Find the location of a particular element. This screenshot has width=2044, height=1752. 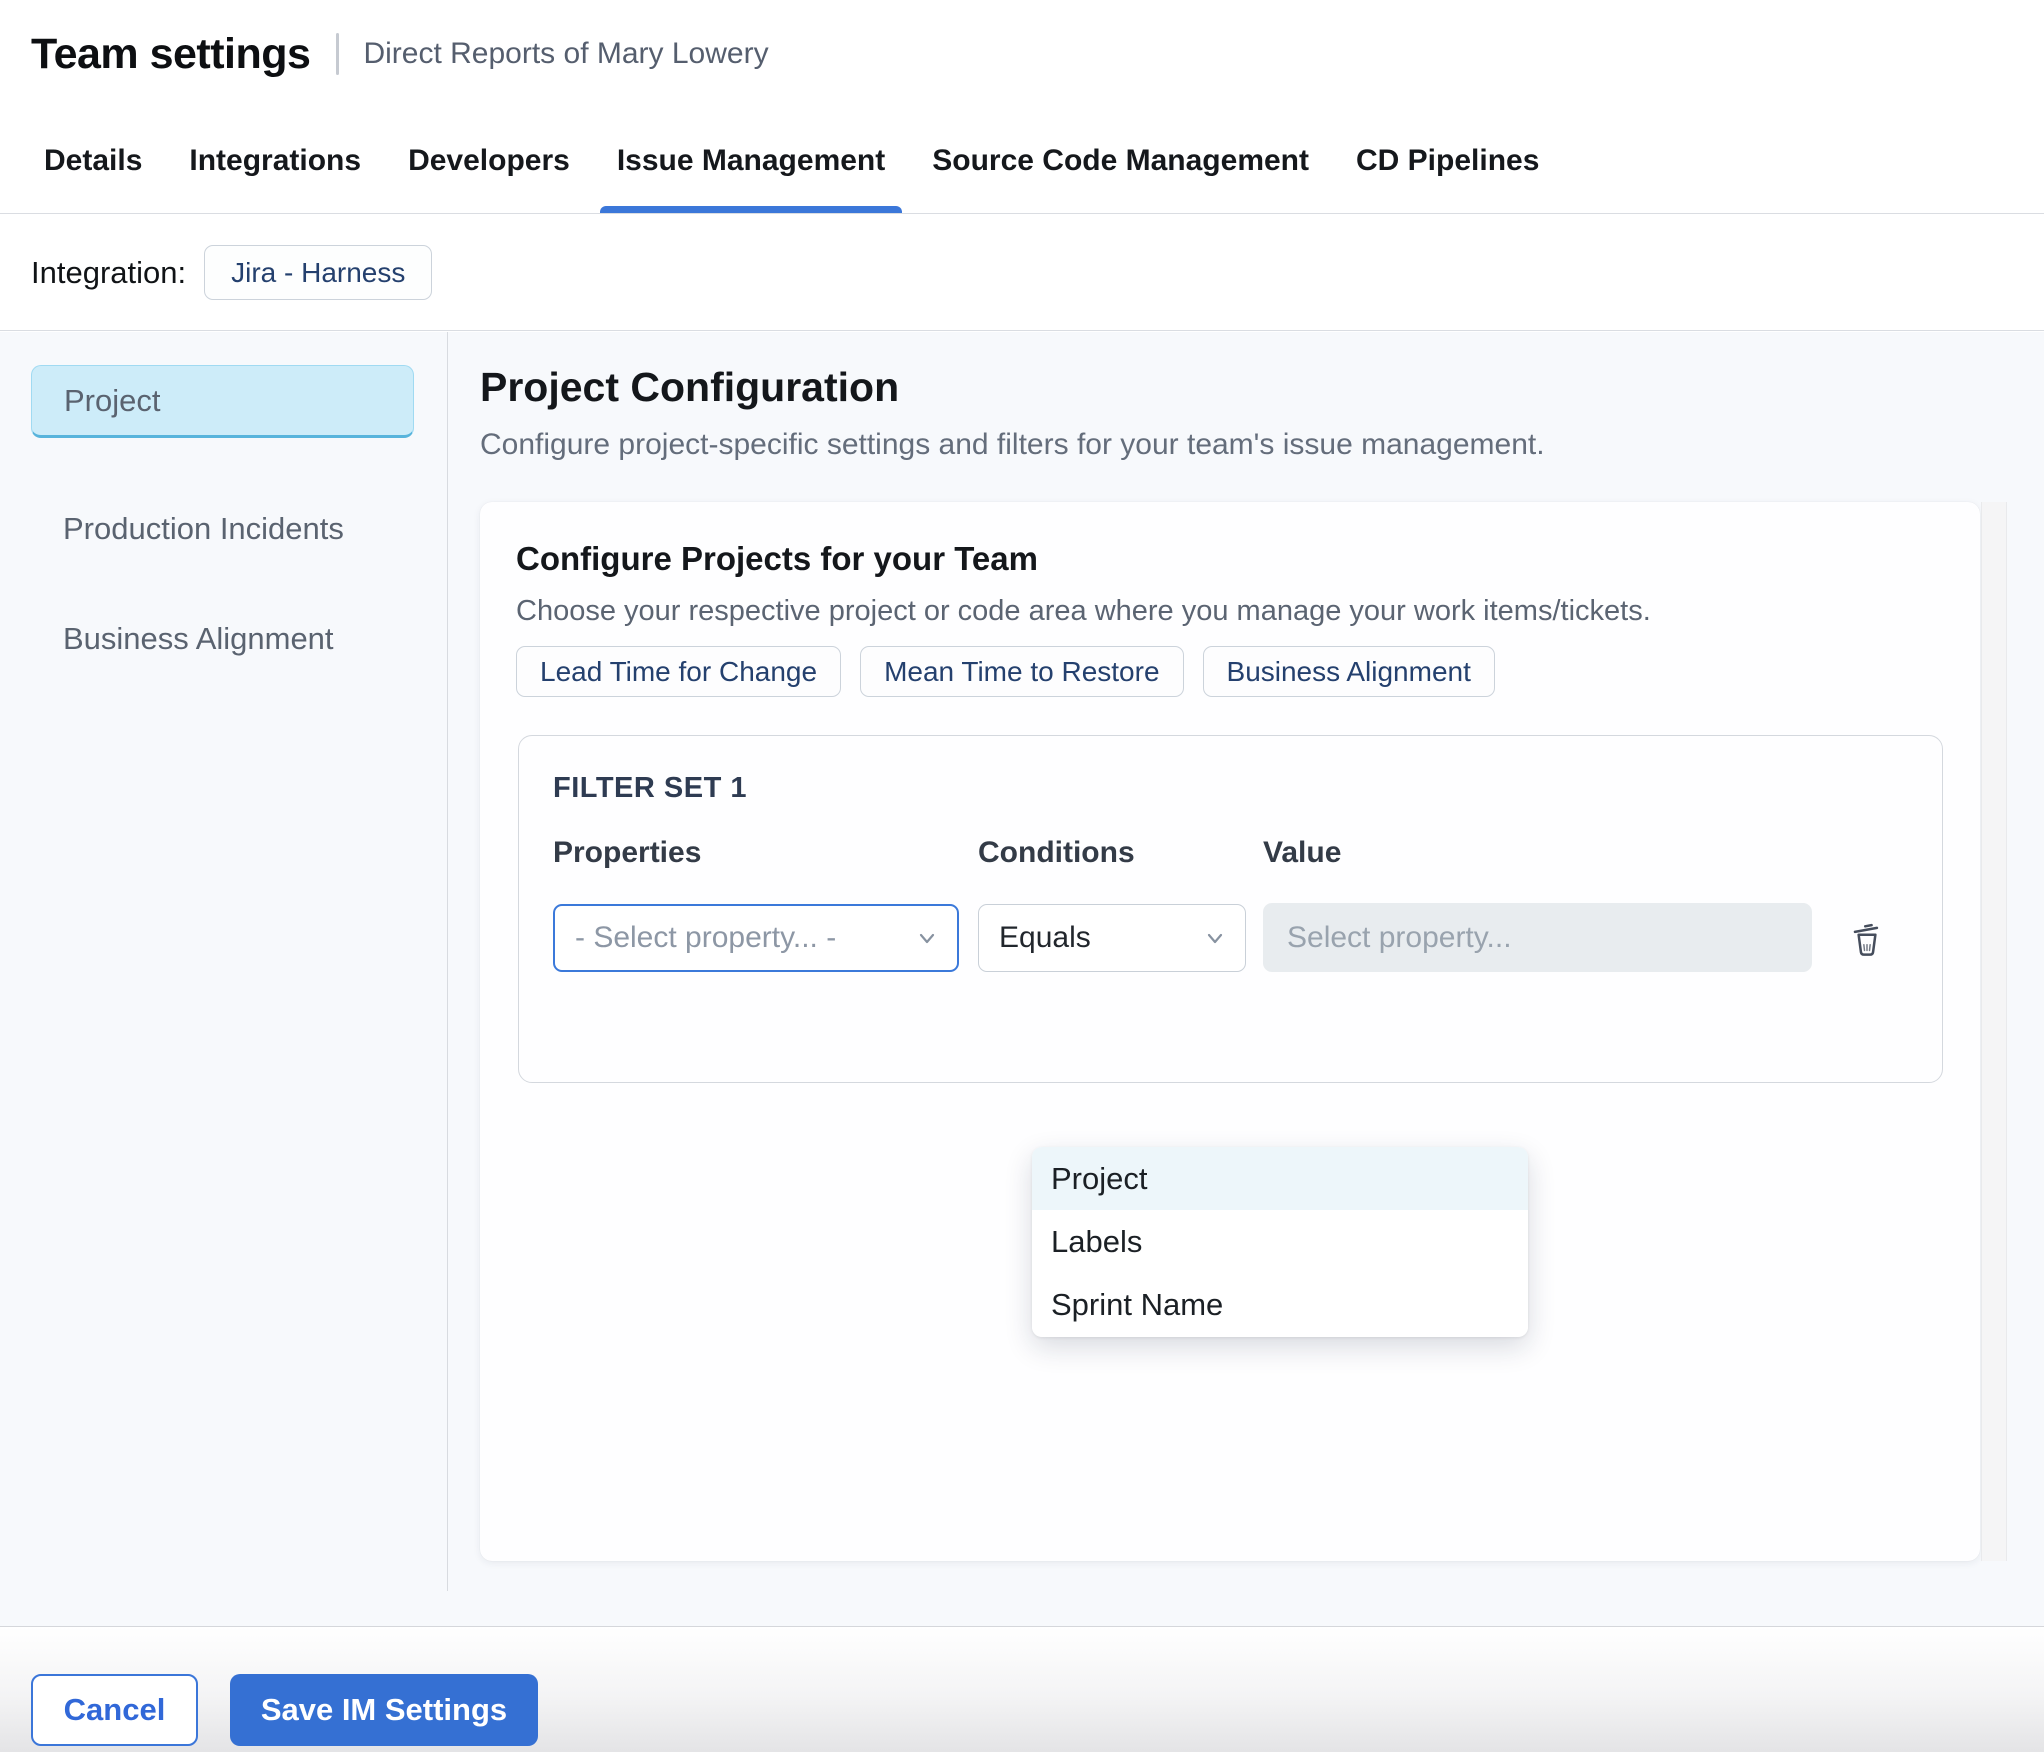

sidebar-divider is located at coordinates (447, 961).